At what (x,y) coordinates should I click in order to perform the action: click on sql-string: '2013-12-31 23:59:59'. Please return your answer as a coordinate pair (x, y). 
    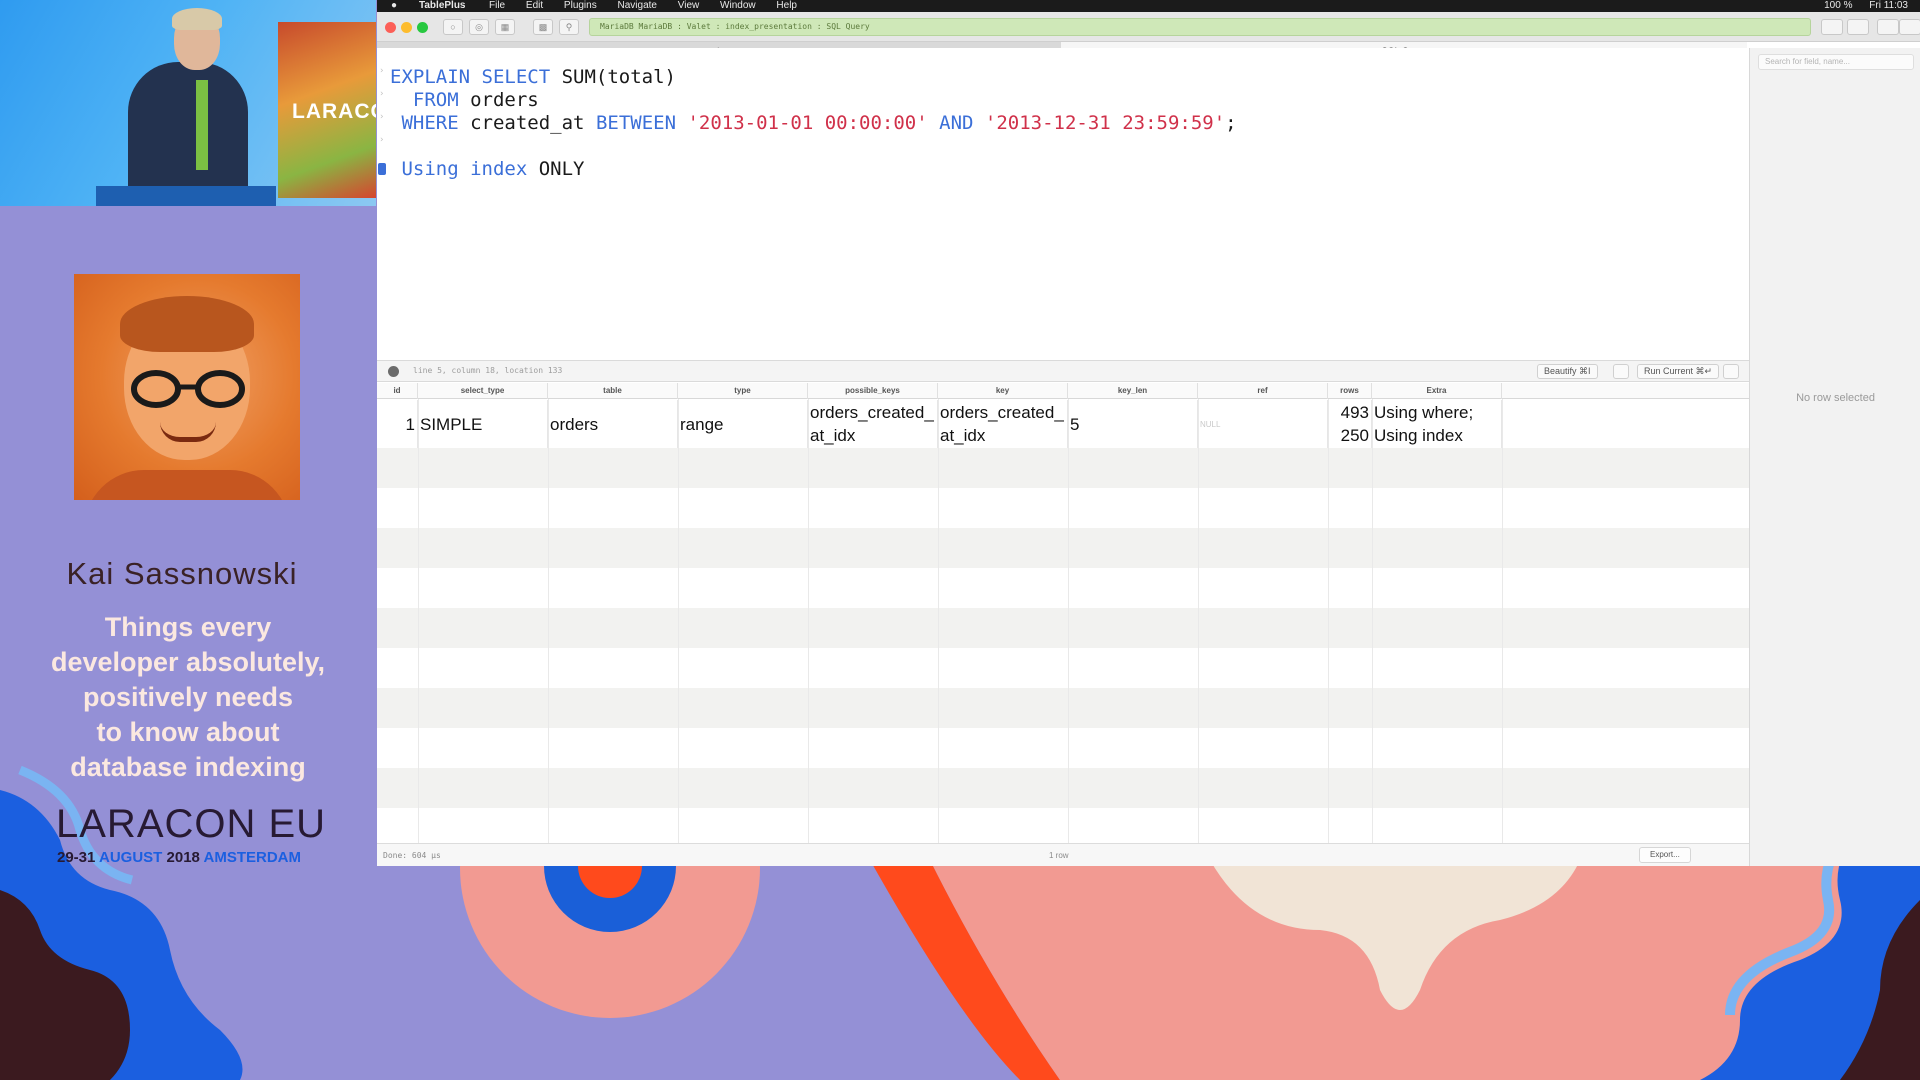
    Looking at the image, I should click on (1105, 123).